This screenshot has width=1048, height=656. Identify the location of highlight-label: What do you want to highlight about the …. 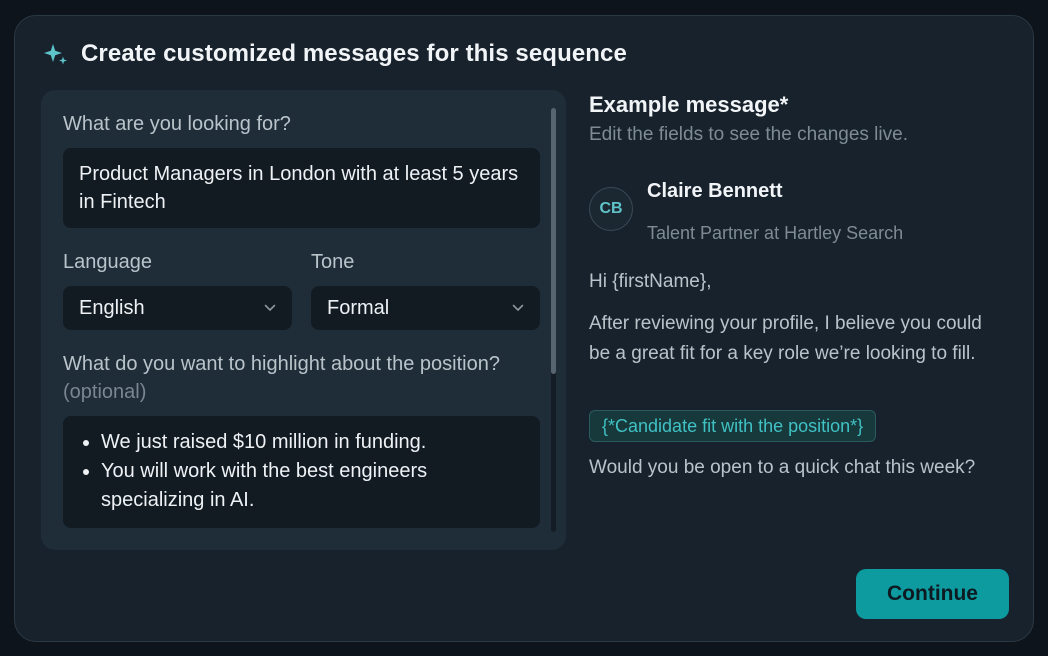
(283, 378).